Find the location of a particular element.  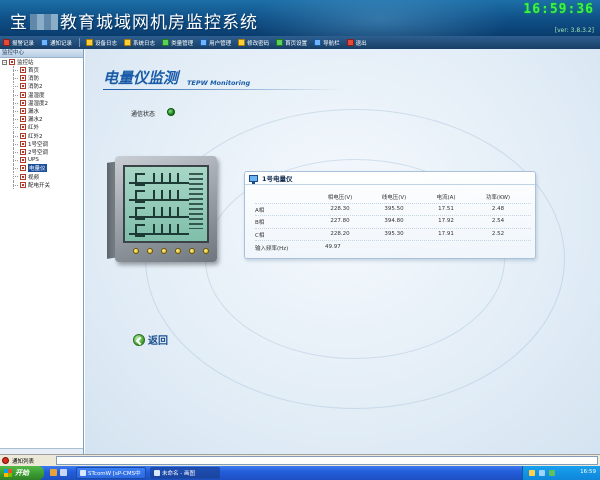

table-cell: 2.48 is located at coordinates (498, 208).